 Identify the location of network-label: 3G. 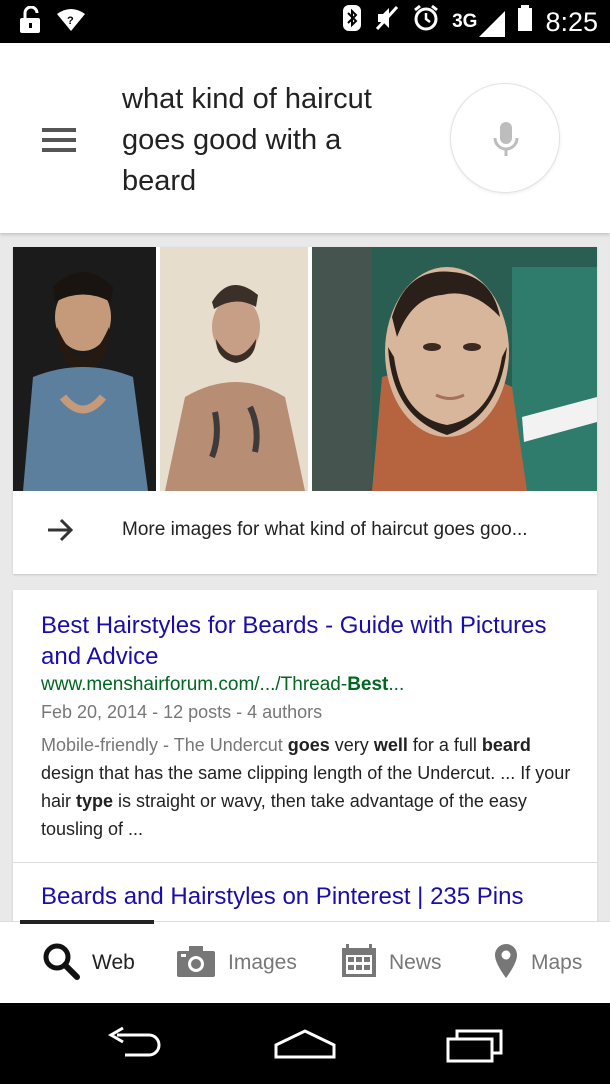
(465, 21).